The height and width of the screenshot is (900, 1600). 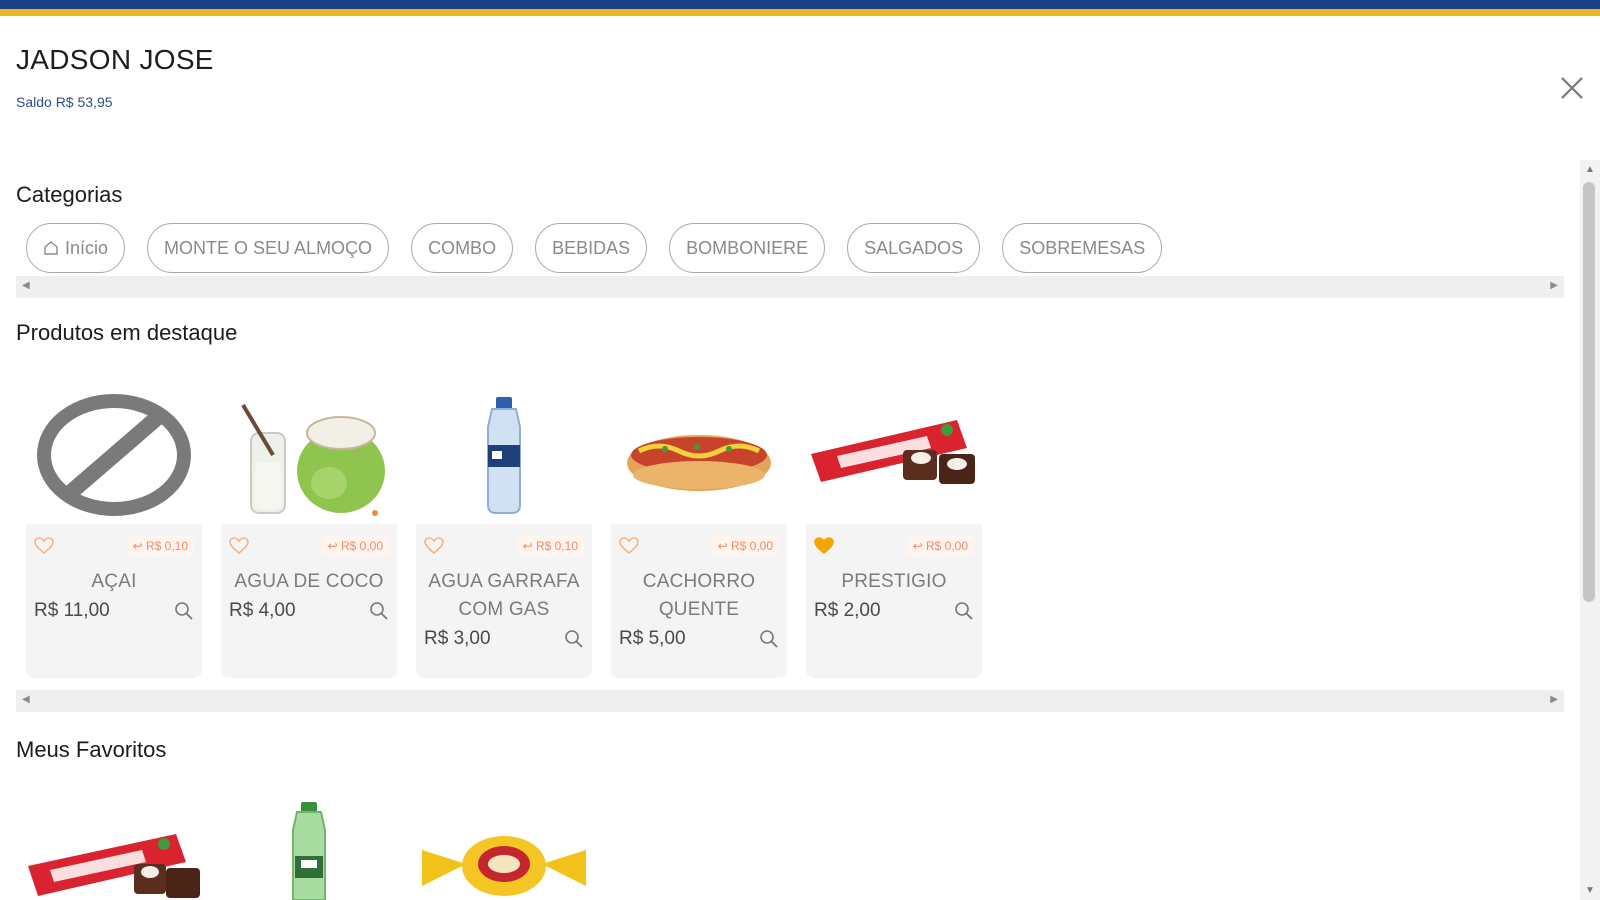 What do you see at coordinates (847, 610) in the screenshot?
I see `product-price: R$ 2,00` at bounding box center [847, 610].